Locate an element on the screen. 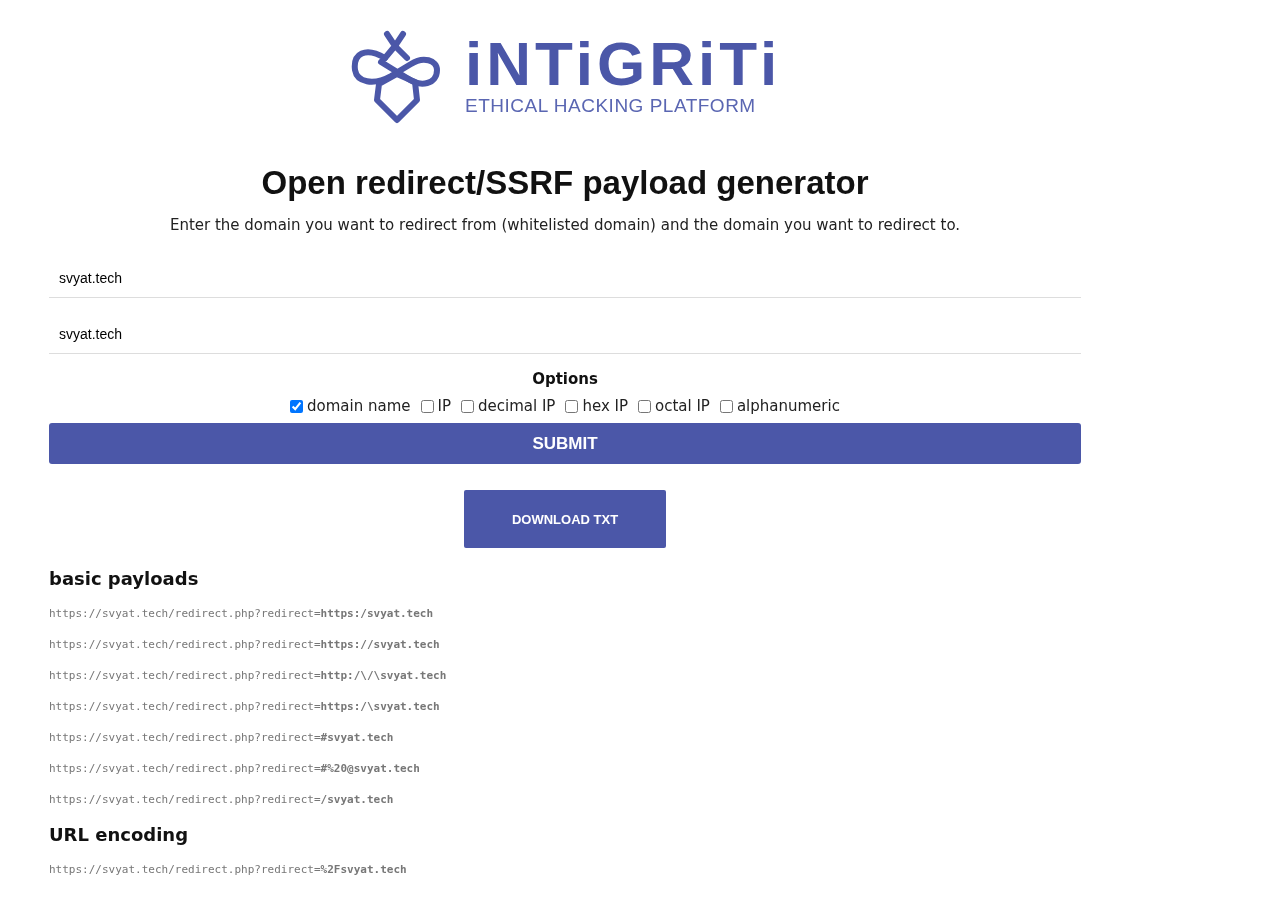  payload-url: https://svyat.tech/redirect.php?redirect=https:/svyat.tech is located at coordinates (242, 614).